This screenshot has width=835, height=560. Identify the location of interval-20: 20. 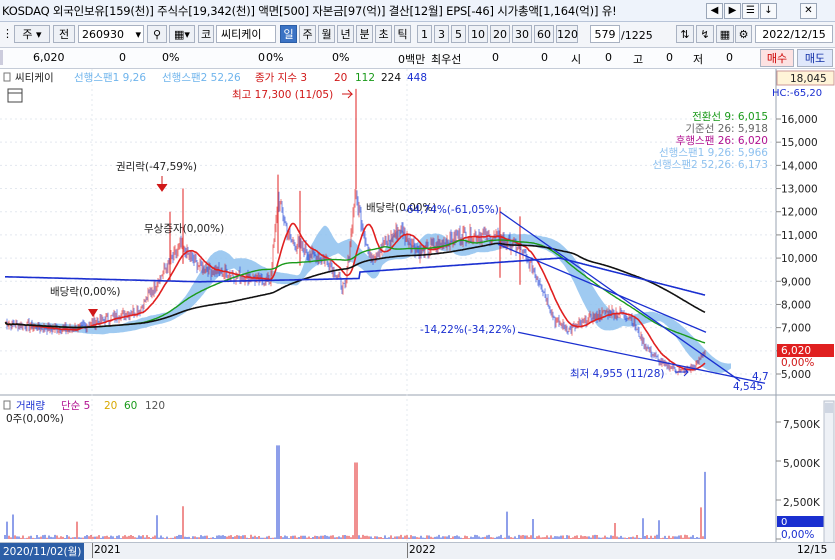
(500, 34).